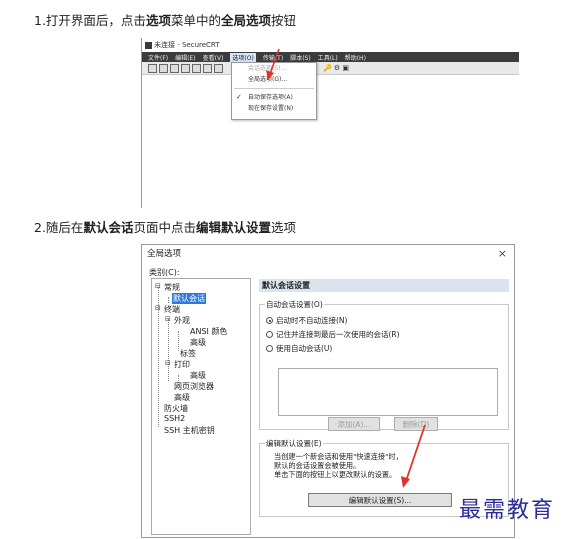  I want to click on step1-text-mid: 菜单中的, so click(195, 20).